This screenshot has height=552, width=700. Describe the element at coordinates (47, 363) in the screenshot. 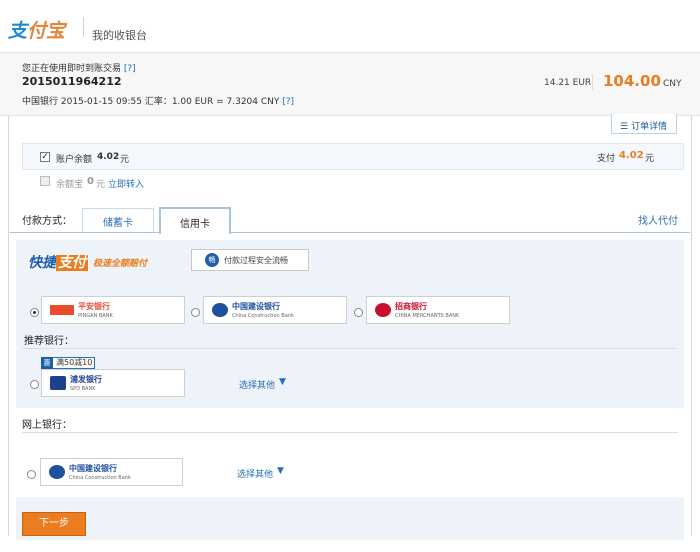

I see `promo-icon: 惠` at that location.